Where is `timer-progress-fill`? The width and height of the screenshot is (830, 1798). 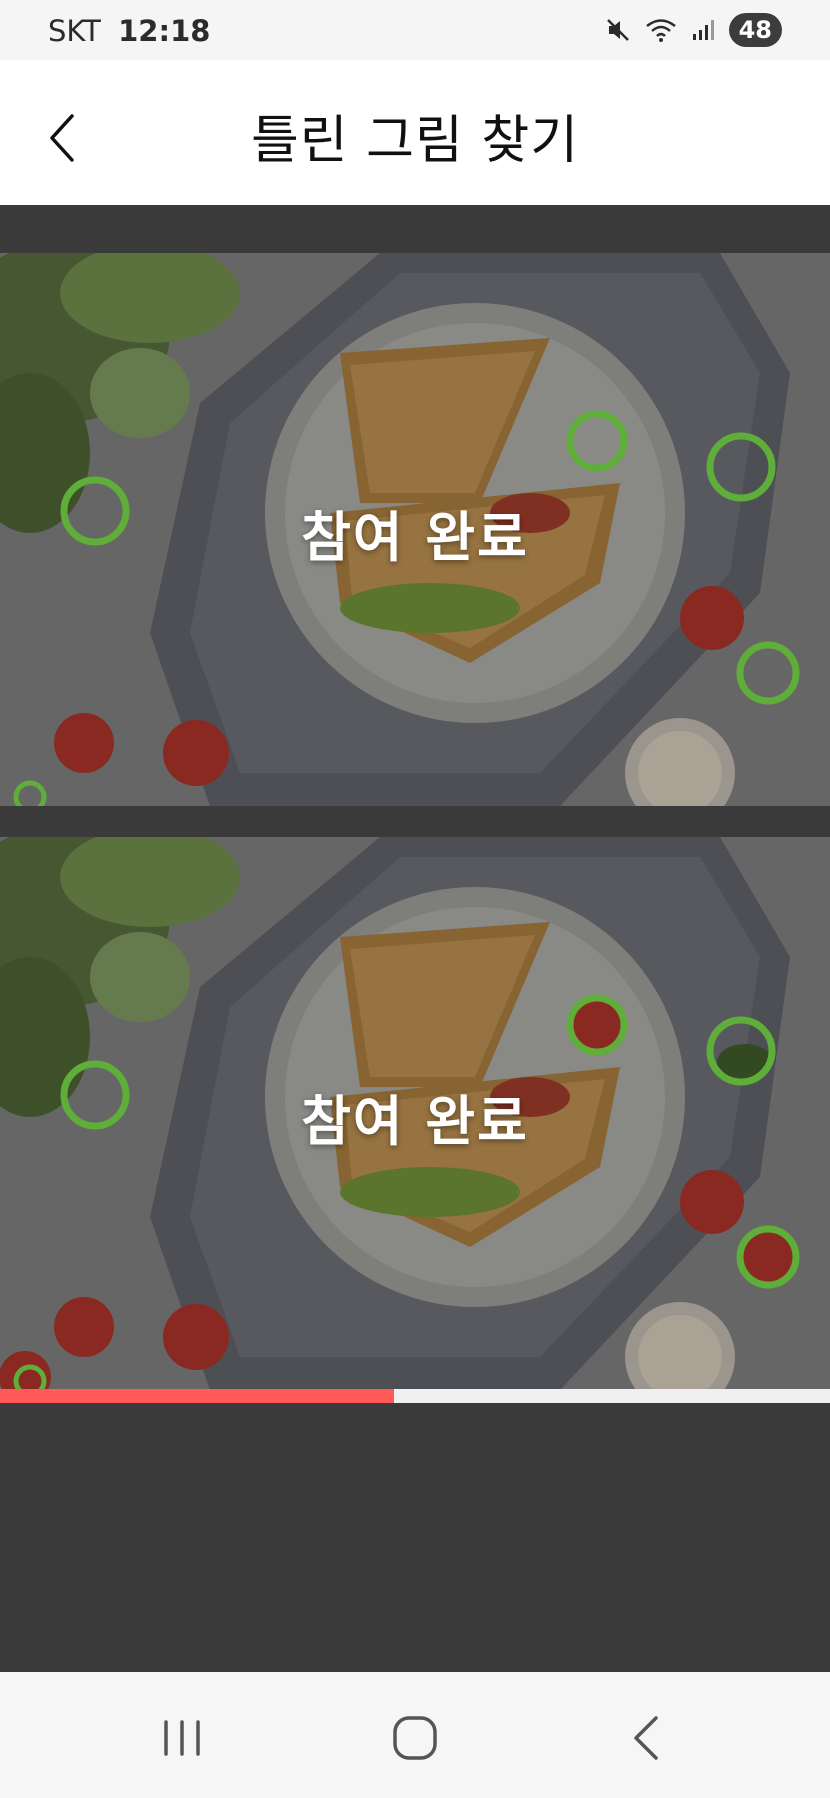 timer-progress-fill is located at coordinates (197, 1396).